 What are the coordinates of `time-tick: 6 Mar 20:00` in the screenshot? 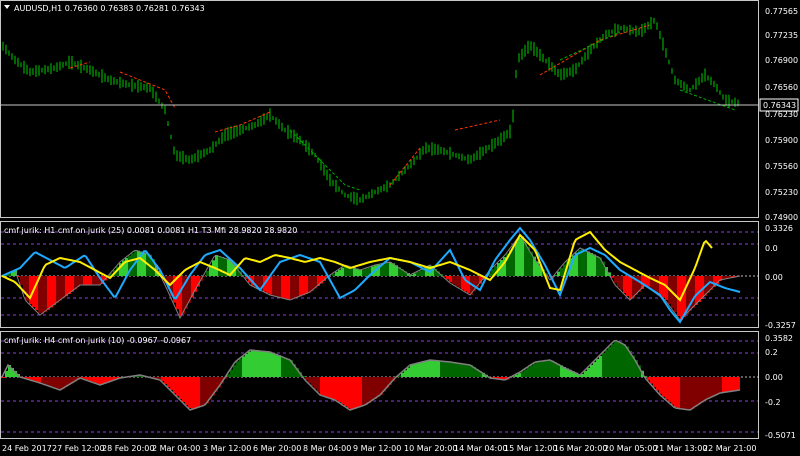 It's located at (277, 448).